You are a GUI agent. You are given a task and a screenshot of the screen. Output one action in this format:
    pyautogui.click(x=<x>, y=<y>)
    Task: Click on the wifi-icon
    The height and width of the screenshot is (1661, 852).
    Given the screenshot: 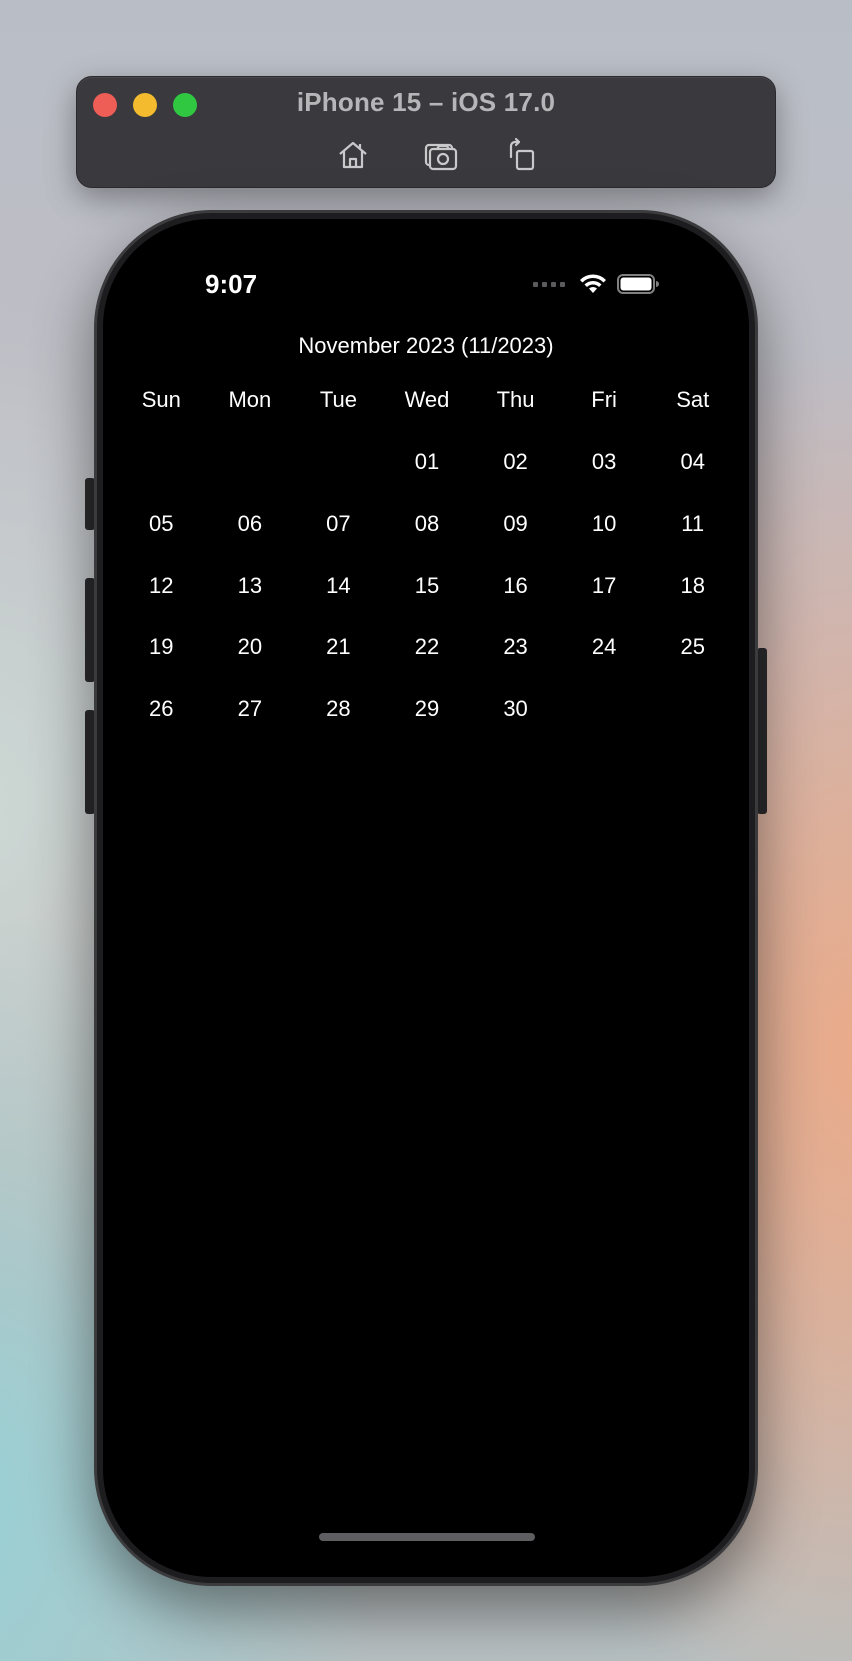 What is the action you would take?
    pyautogui.click(x=593, y=283)
    